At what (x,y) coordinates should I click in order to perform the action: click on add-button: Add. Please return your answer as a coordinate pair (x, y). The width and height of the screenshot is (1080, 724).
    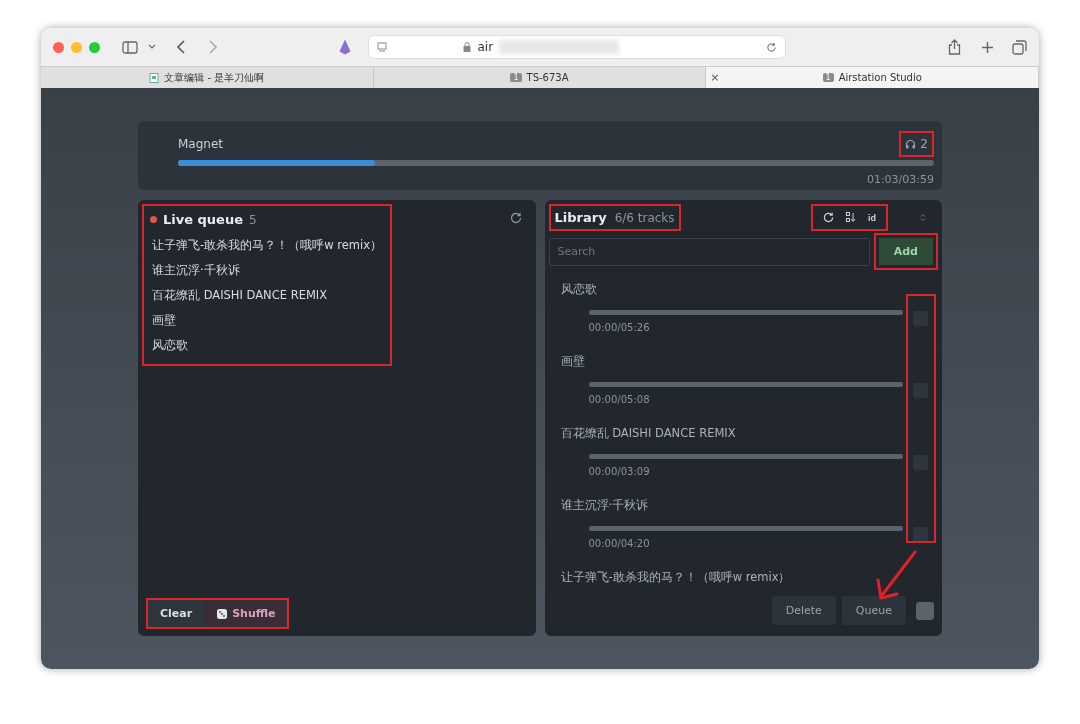
    Looking at the image, I should click on (905, 251).